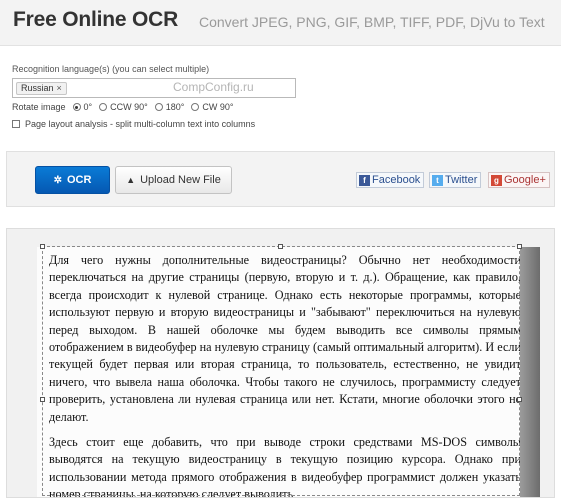 This screenshot has width=561, height=498. I want to click on rotate-option-label: 0°, so click(88, 107).